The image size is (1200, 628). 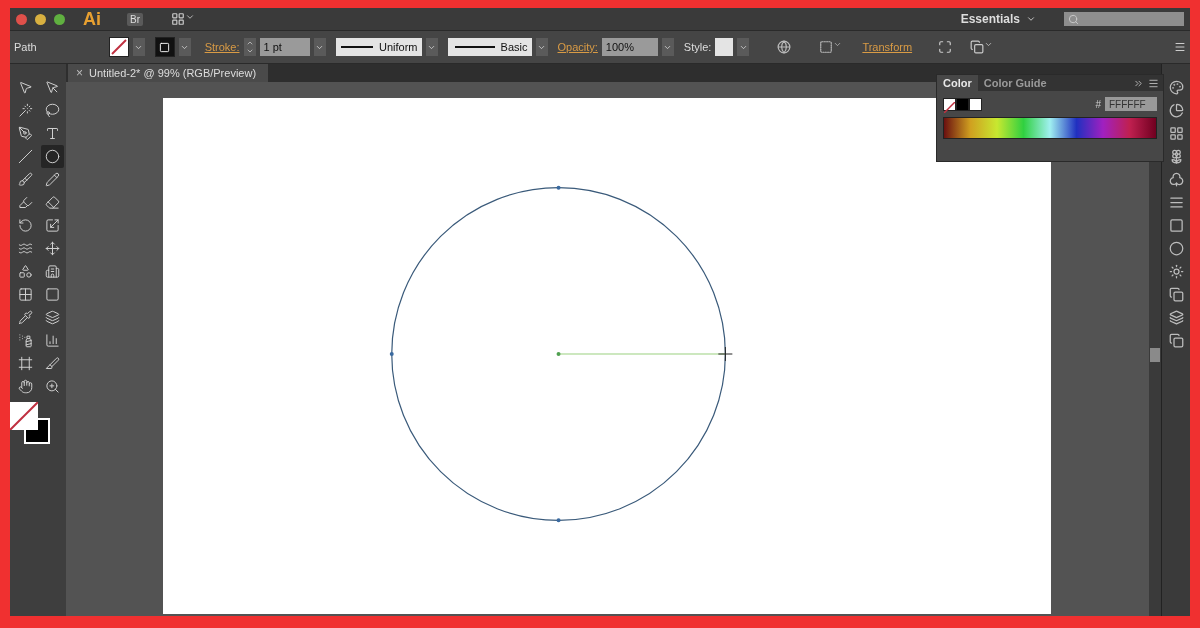 What do you see at coordinates (118, 47) in the screenshot?
I see `fill-swatch` at bounding box center [118, 47].